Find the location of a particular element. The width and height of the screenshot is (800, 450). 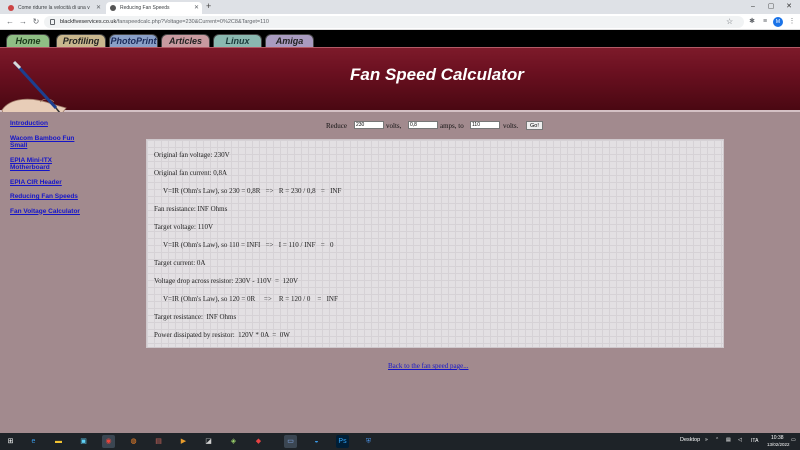

windows-start-icon: ⊞ is located at coordinates (10, 441).